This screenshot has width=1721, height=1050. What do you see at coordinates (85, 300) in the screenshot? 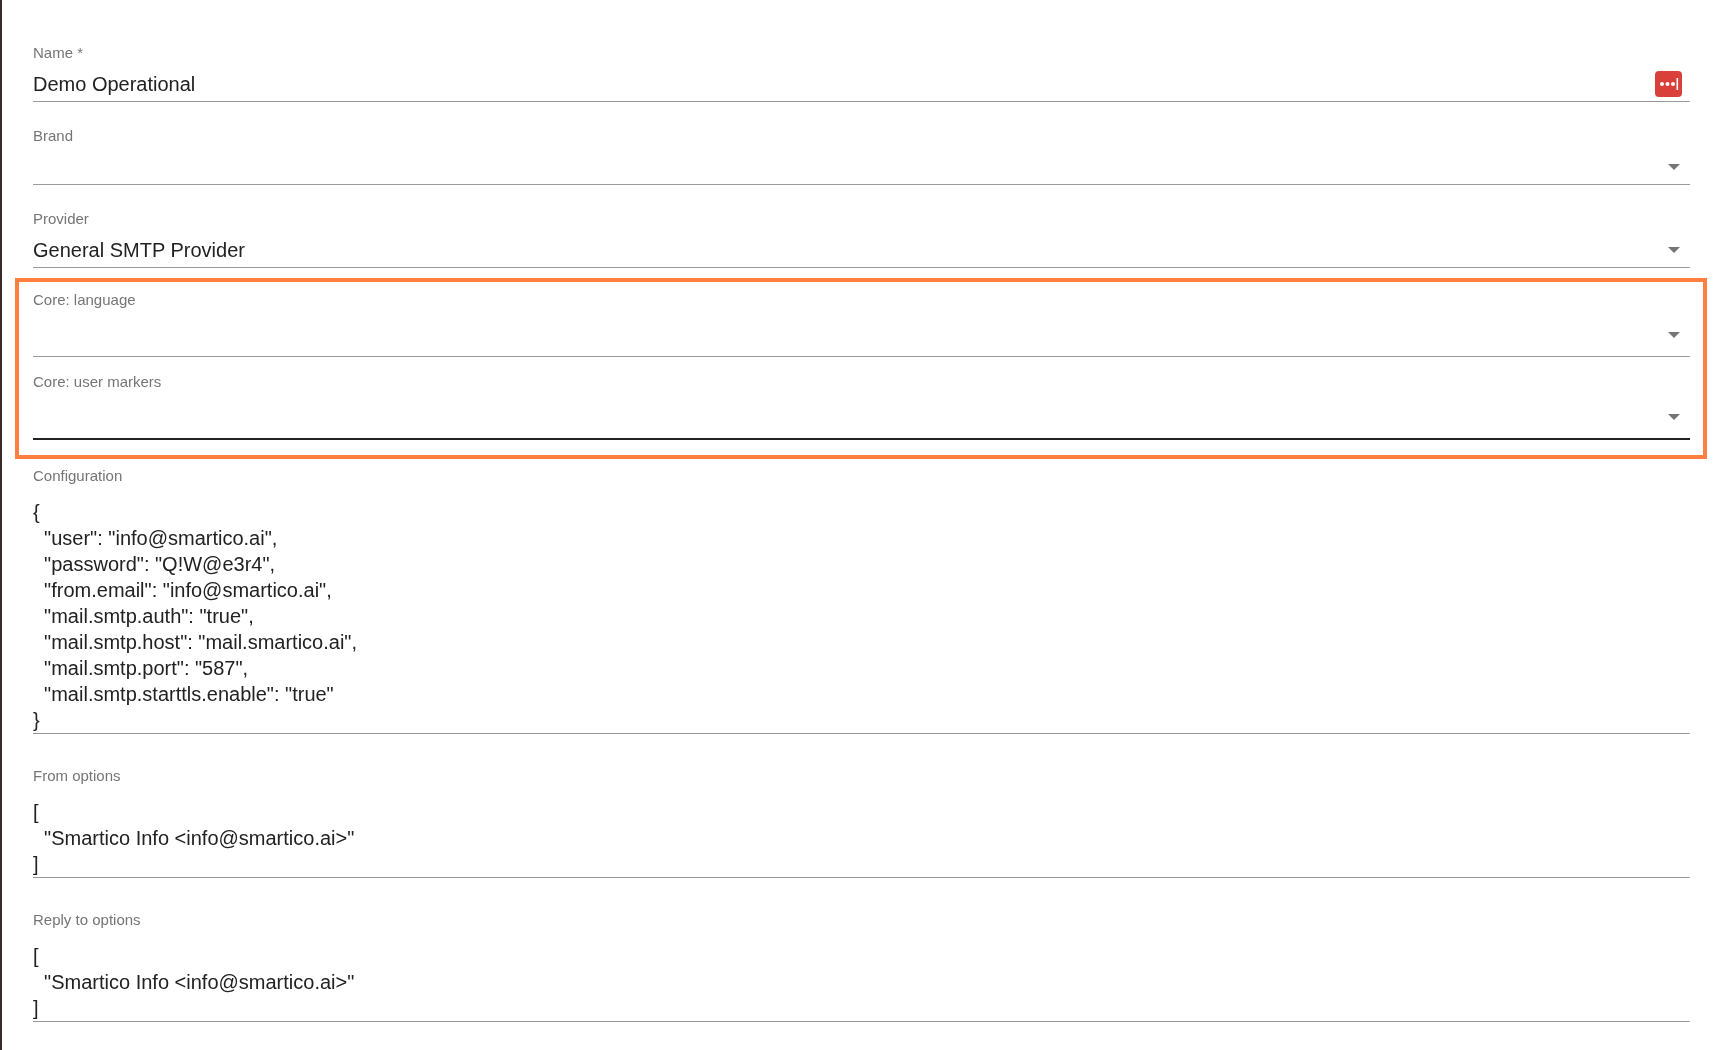
I see `field-label: Core: language` at bounding box center [85, 300].